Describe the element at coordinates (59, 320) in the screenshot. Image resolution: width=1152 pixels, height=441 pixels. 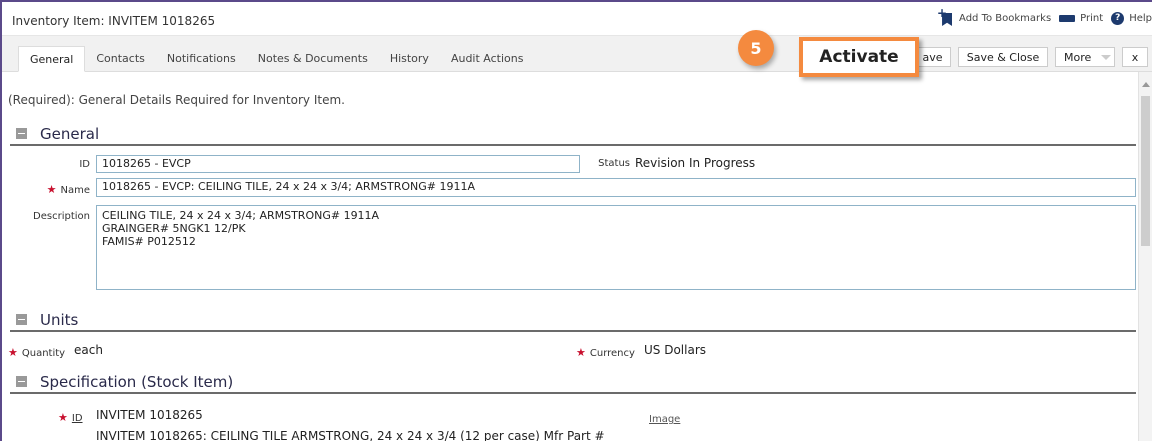
I see `section-units-title: Units` at that location.